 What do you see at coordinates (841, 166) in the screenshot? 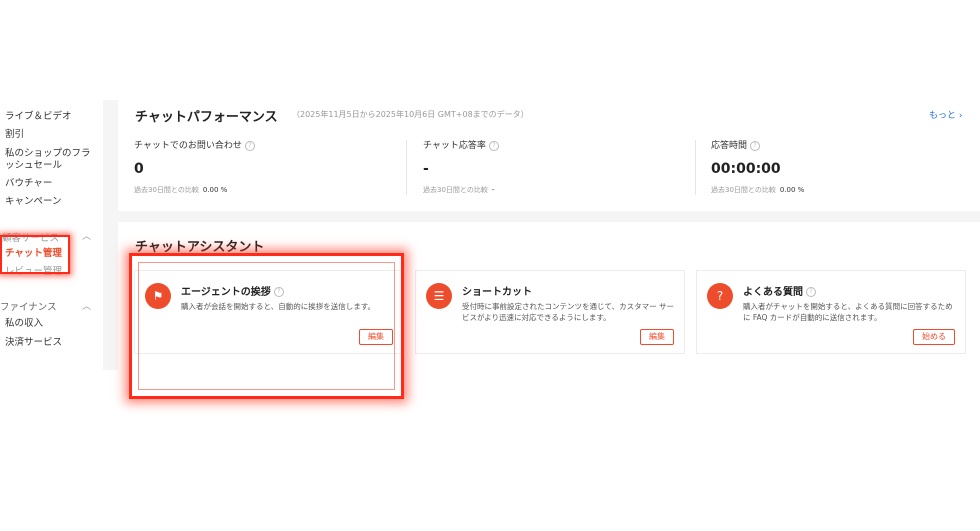
I see `metric-response-time: 応答時間? 00:00:00 過去30日間との比較 0.00 %` at bounding box center [841, 166].